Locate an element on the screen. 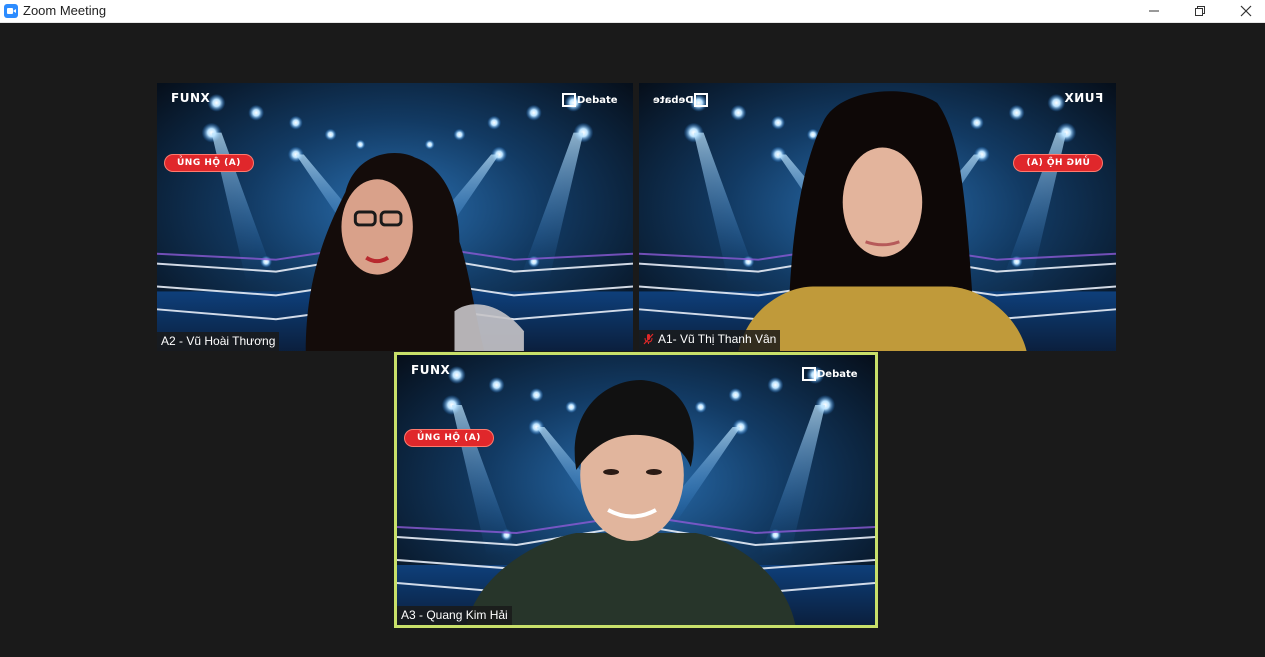  participant-name-label: A3 - Quang Kim Hải is located at coordinates (454, 615).